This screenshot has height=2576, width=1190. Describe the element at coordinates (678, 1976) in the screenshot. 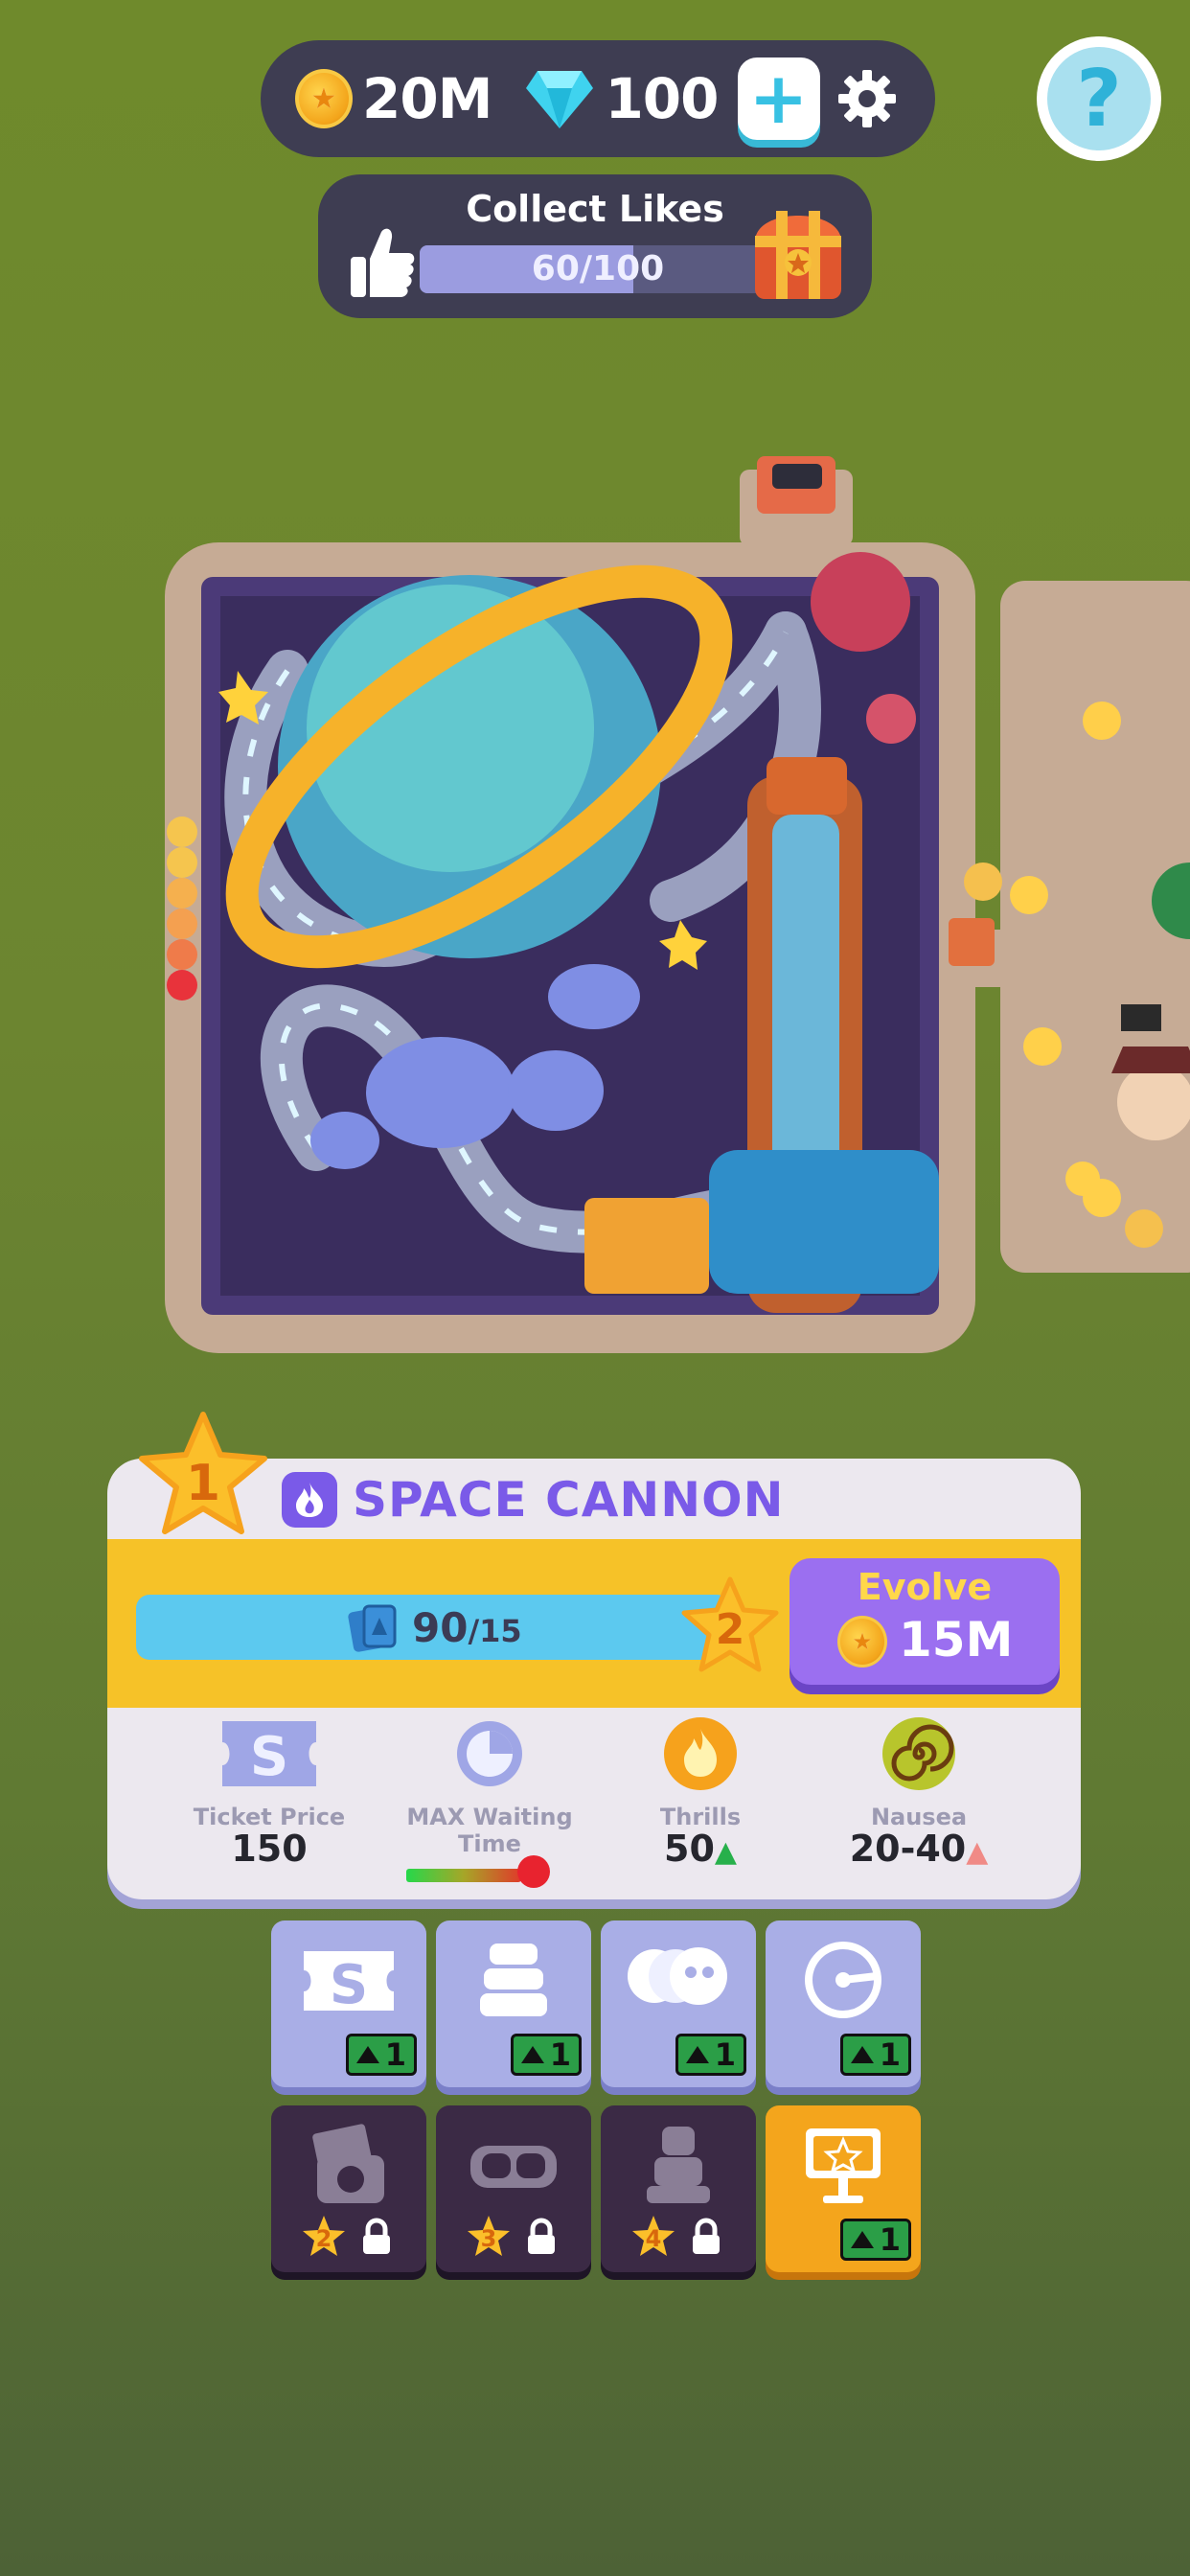

I see `capacity-icon` at that location.